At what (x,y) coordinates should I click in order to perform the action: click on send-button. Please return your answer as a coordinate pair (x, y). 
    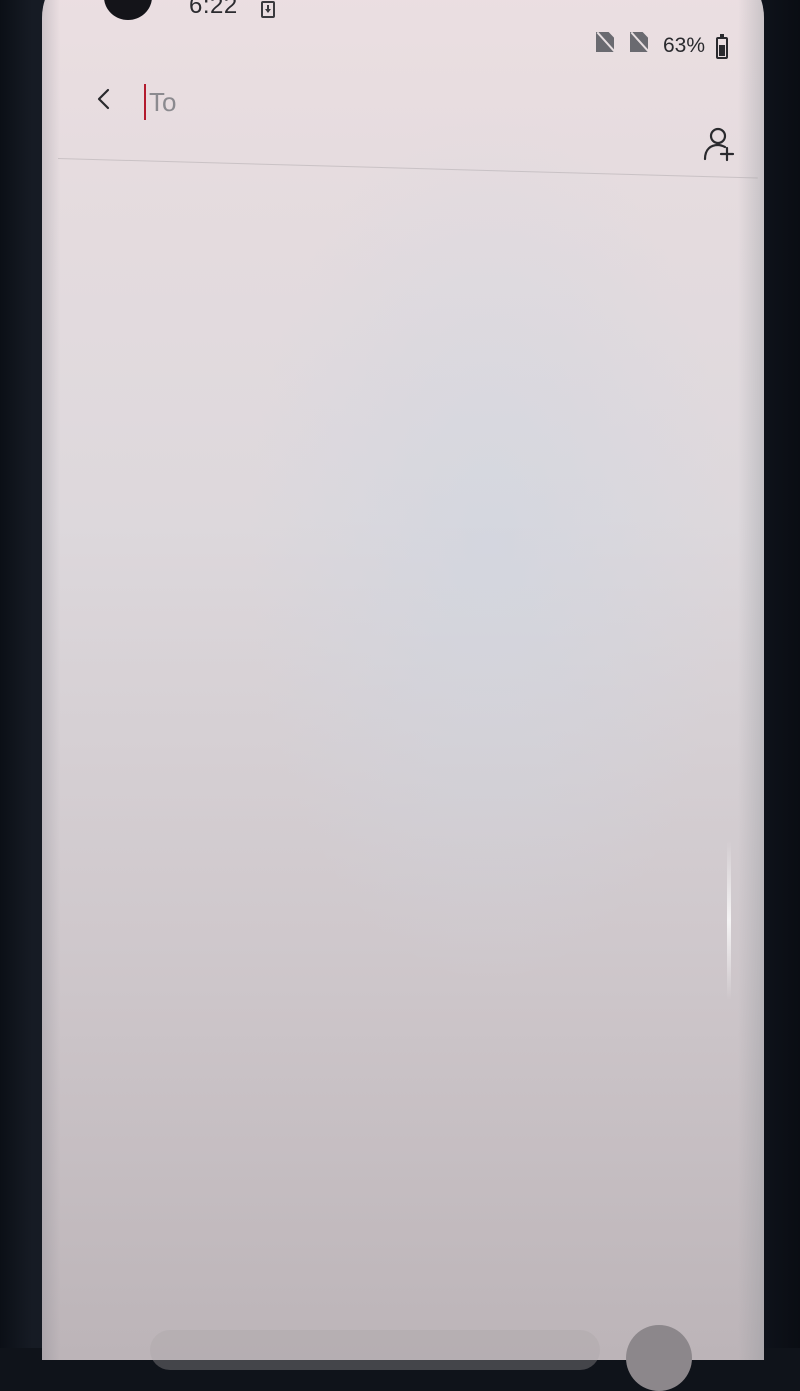
    Looking at the image, I should click on (659, 1358).